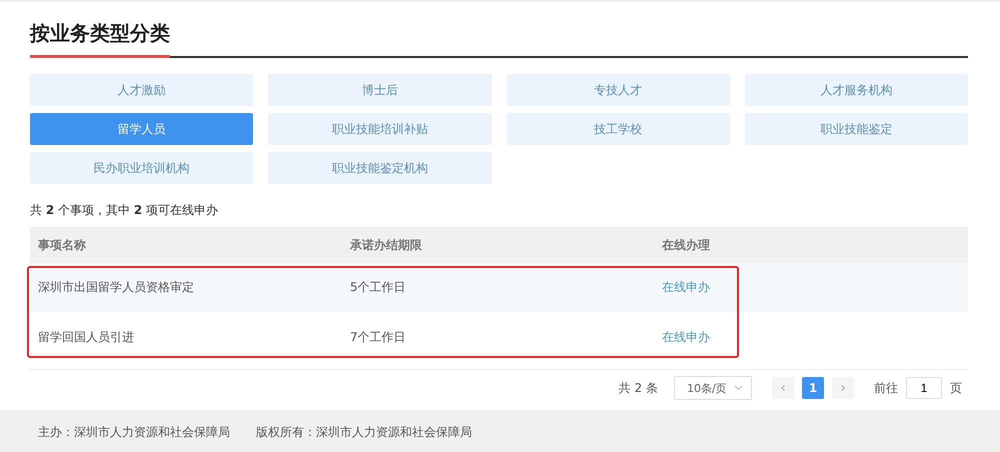  I want to click on goto-page-field: 1, so click(924, 388).